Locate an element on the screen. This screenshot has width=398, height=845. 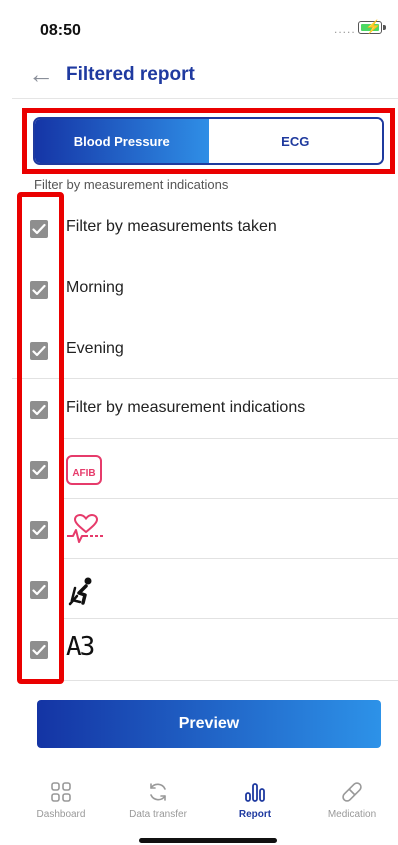
preview-button: Preview is located at coordinates (209, 724).